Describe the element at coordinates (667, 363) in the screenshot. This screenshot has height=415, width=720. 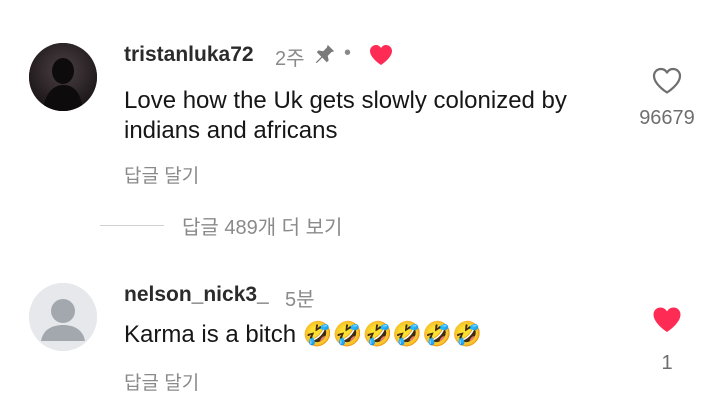
I see `like-count: 1` at that location.